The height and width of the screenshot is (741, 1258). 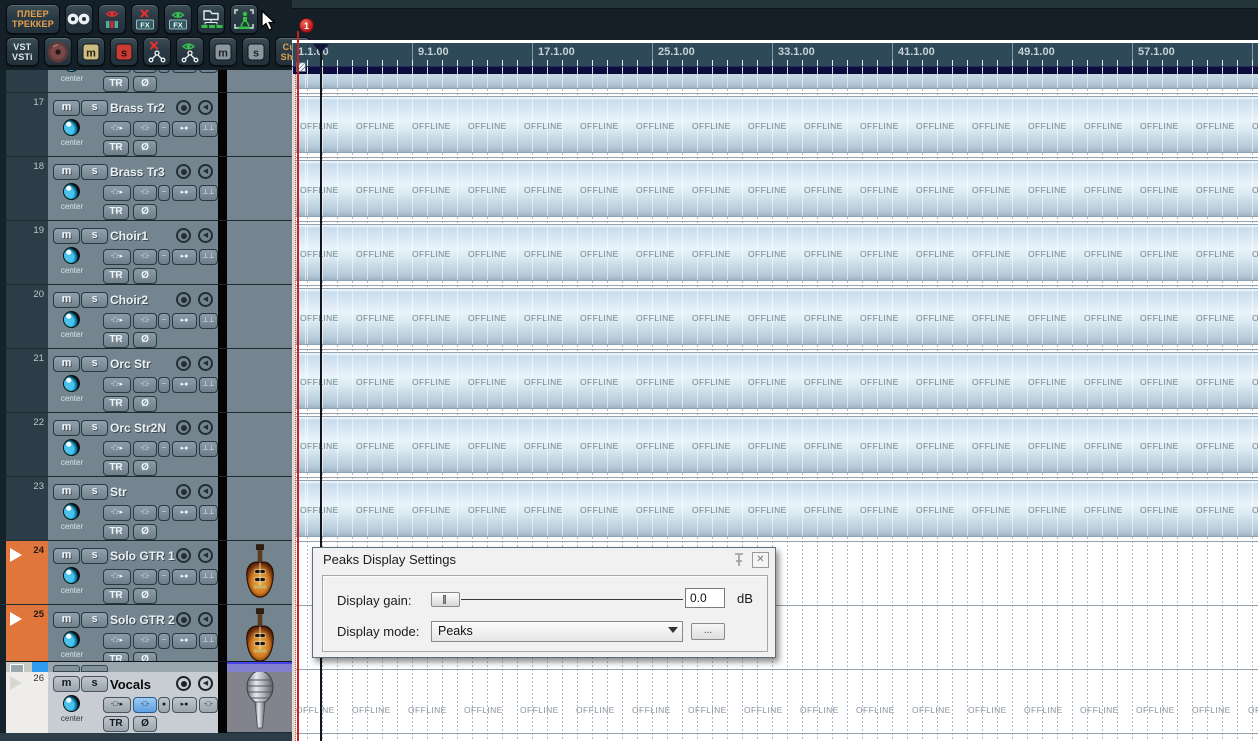 I want to click on close-icon: ✕, so click(x=760, y=560).